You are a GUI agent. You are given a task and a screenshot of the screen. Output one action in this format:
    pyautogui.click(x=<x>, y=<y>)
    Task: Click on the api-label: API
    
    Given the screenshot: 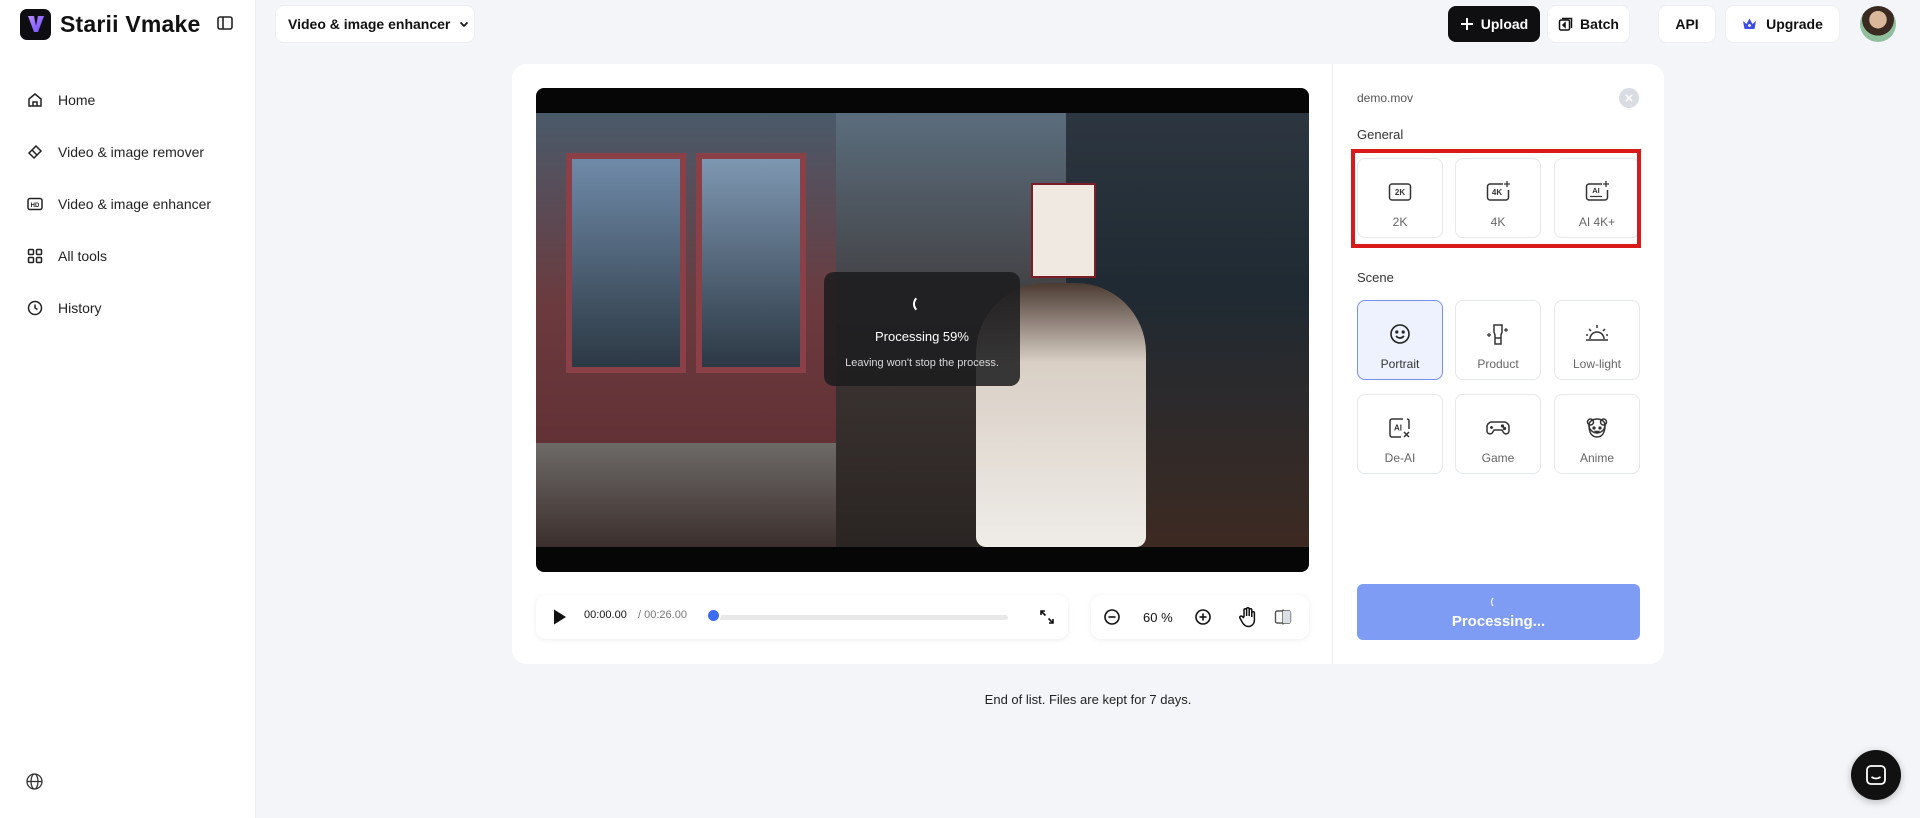 What is the action you would take?
    pyautogui.click(x=1687, y=24)
    